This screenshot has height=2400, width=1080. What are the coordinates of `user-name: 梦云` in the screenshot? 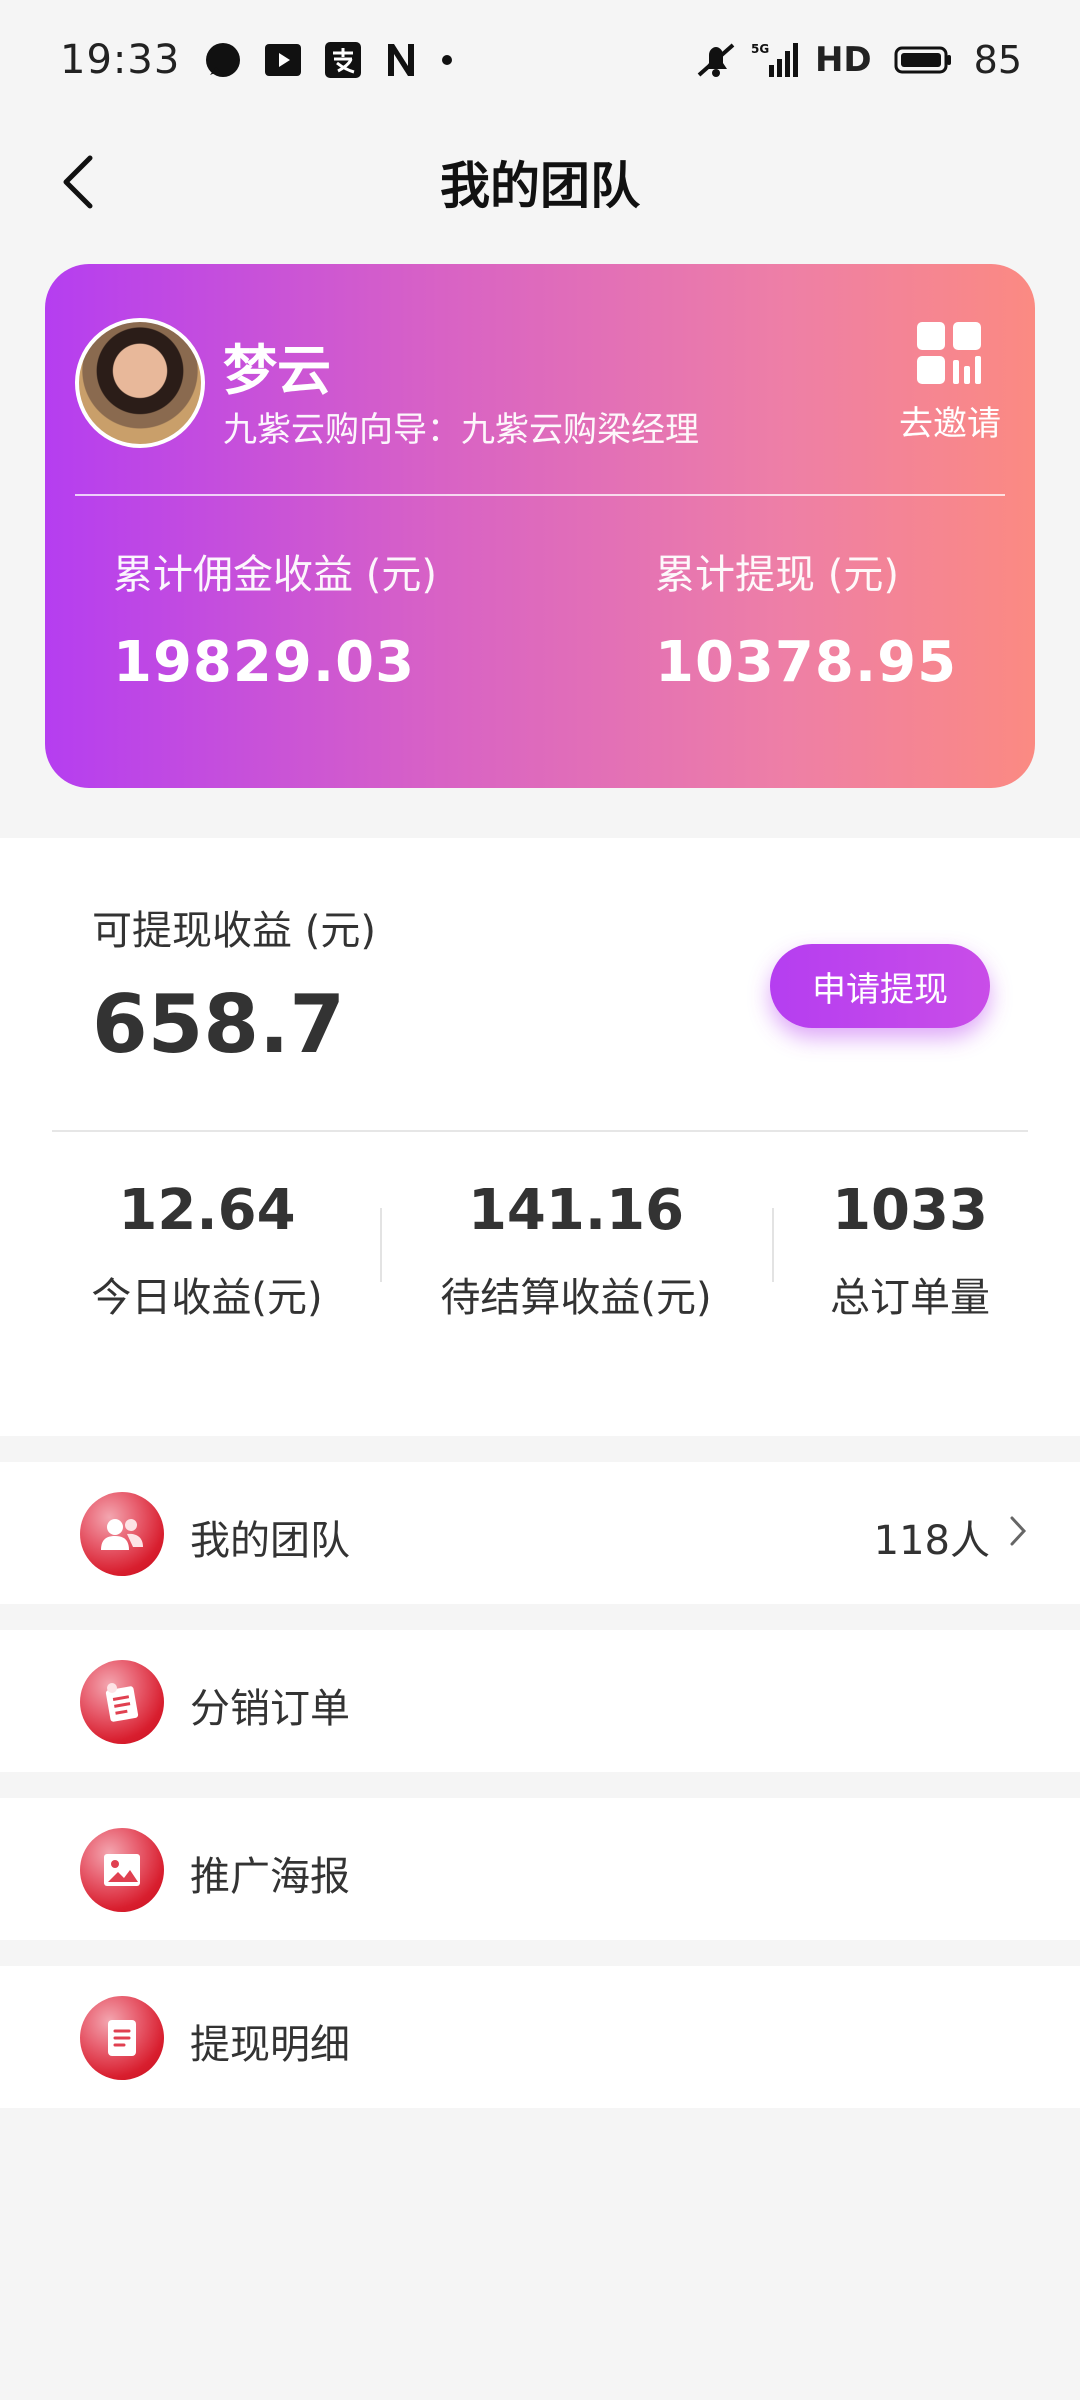 It's located at (277, 370).